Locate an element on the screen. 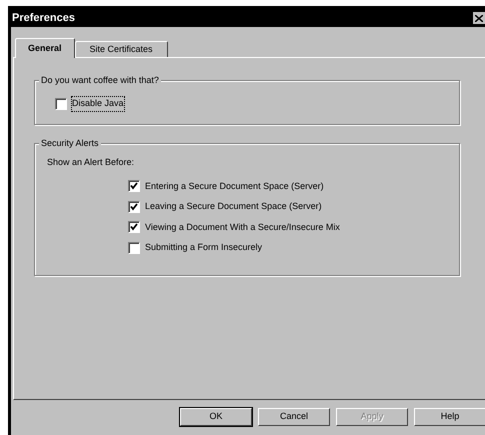 This screenshot has height=435, width=485. group-title: Do you want coffee with that? is located at coordinates (100, 81).